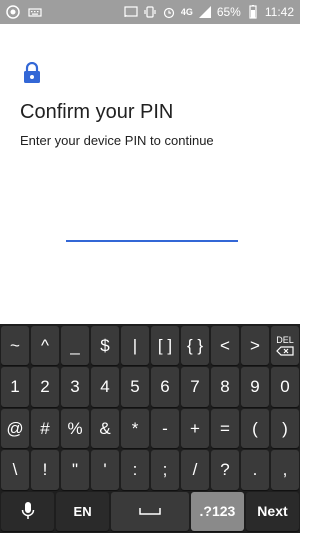  What do you see at coordinates (152, 227) in the screenshot?
I see `pin-input` at bounding box center [152, 227].